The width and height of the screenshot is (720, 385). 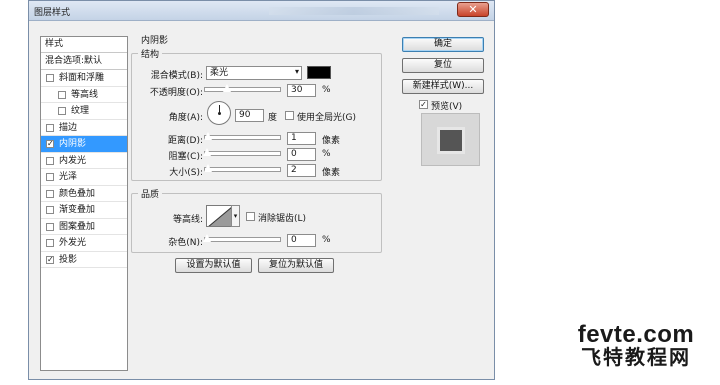 What do you see at coordinates (450, 139) in the screenshot?
I see `style-preview` at bounding box center [450, 139].